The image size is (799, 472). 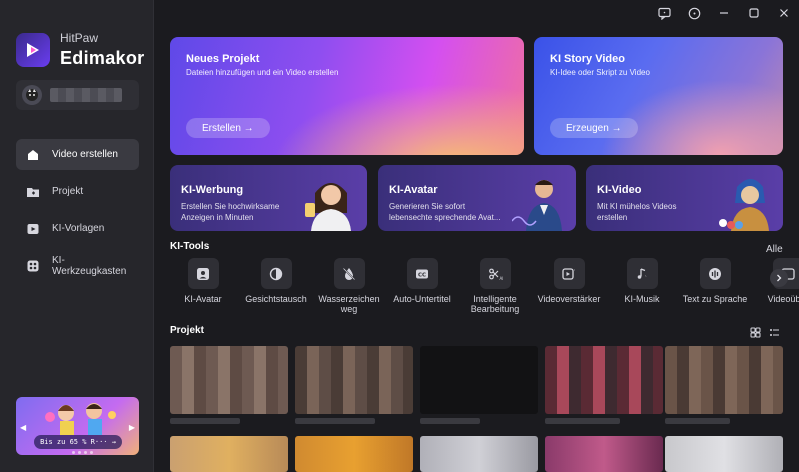 I want to click on tool-ki-musik: KI-Musik, so click(x=642, y=281).